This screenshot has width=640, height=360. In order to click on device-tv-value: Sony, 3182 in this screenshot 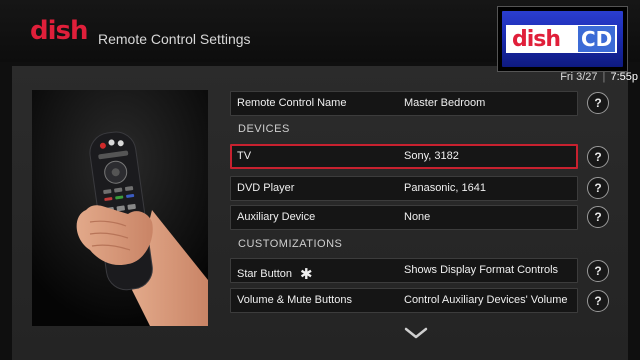, I will do `click(431, 156)`.